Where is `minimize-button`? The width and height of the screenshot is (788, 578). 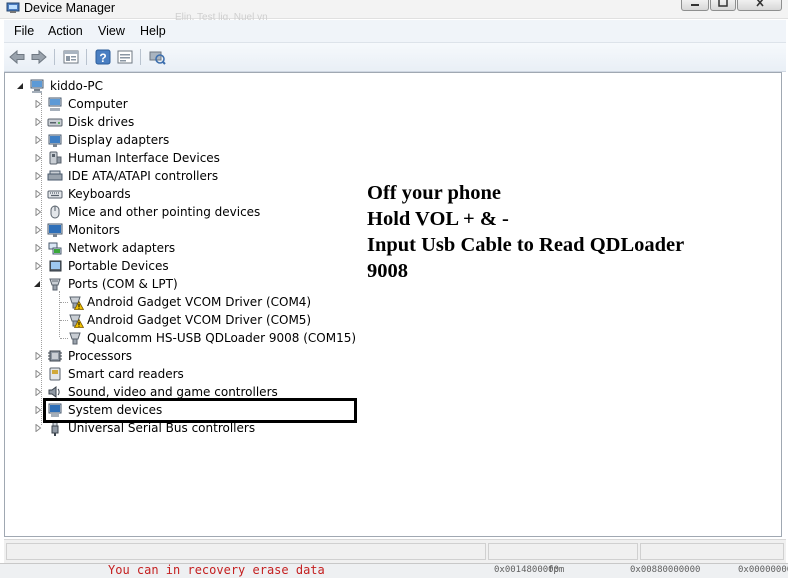
minimize-button is located at coordinates (695, 5).